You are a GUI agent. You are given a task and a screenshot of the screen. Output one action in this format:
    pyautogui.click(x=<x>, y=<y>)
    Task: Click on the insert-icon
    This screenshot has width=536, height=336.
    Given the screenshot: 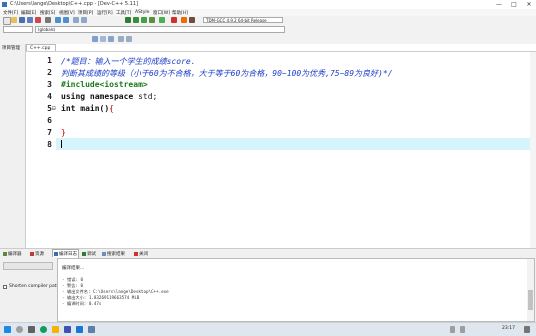 What is the action you would take?
    pyautogui.click(x=95, y=39)
    